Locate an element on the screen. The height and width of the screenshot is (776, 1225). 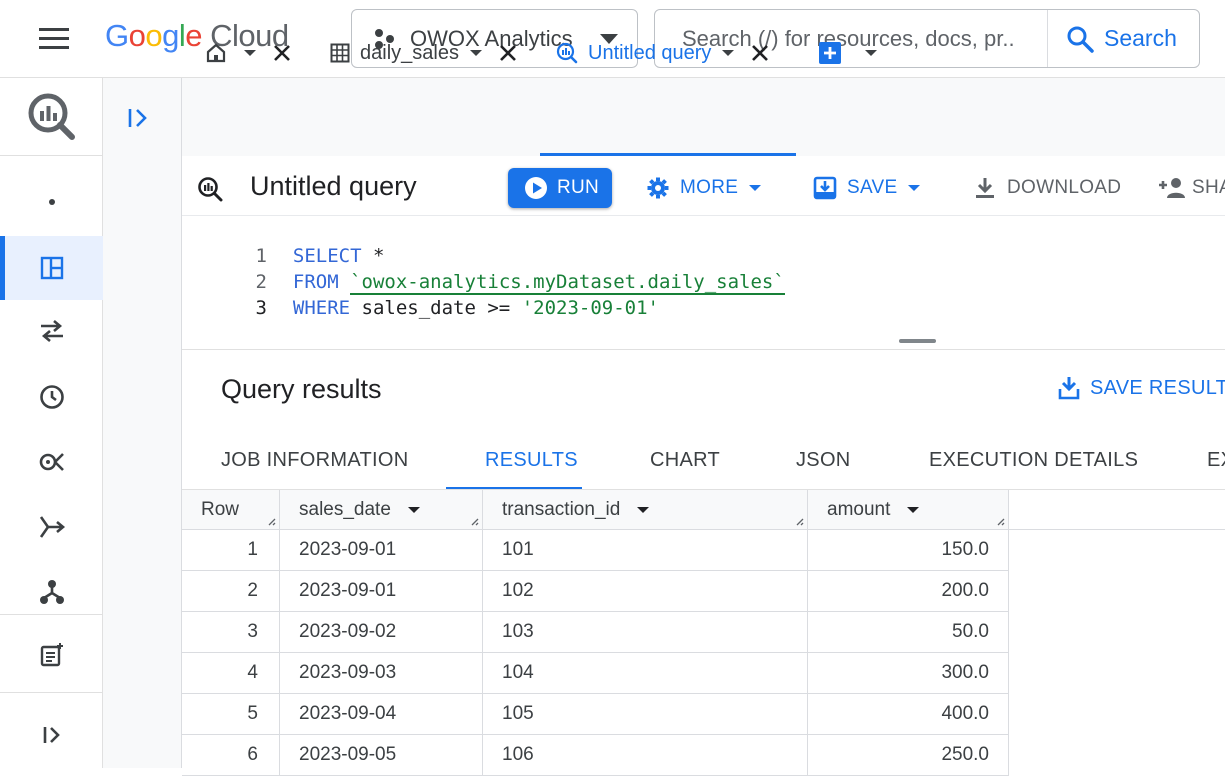
query-results-title: Query results is located at coordinates (301, 389).